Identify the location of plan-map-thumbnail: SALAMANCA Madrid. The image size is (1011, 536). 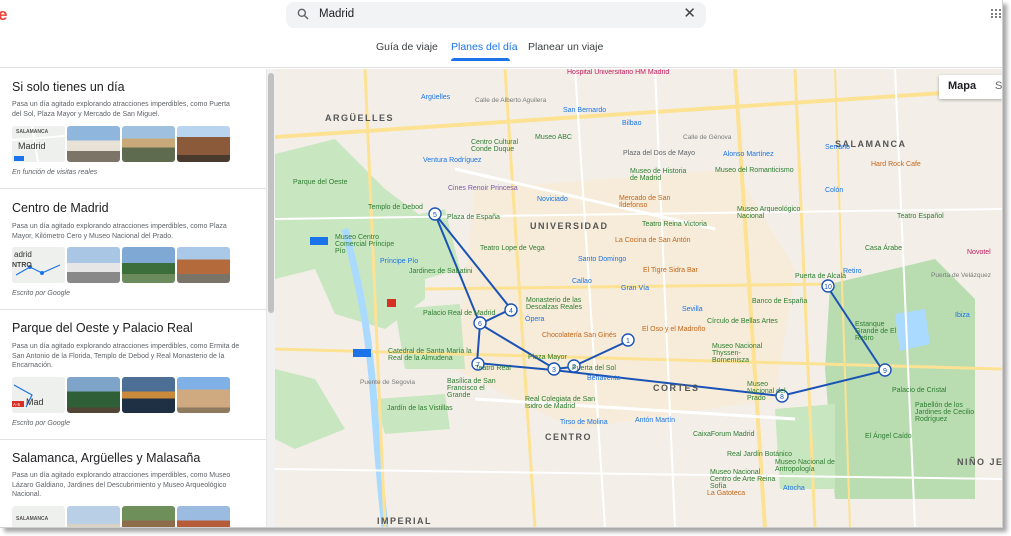
(38, 144).